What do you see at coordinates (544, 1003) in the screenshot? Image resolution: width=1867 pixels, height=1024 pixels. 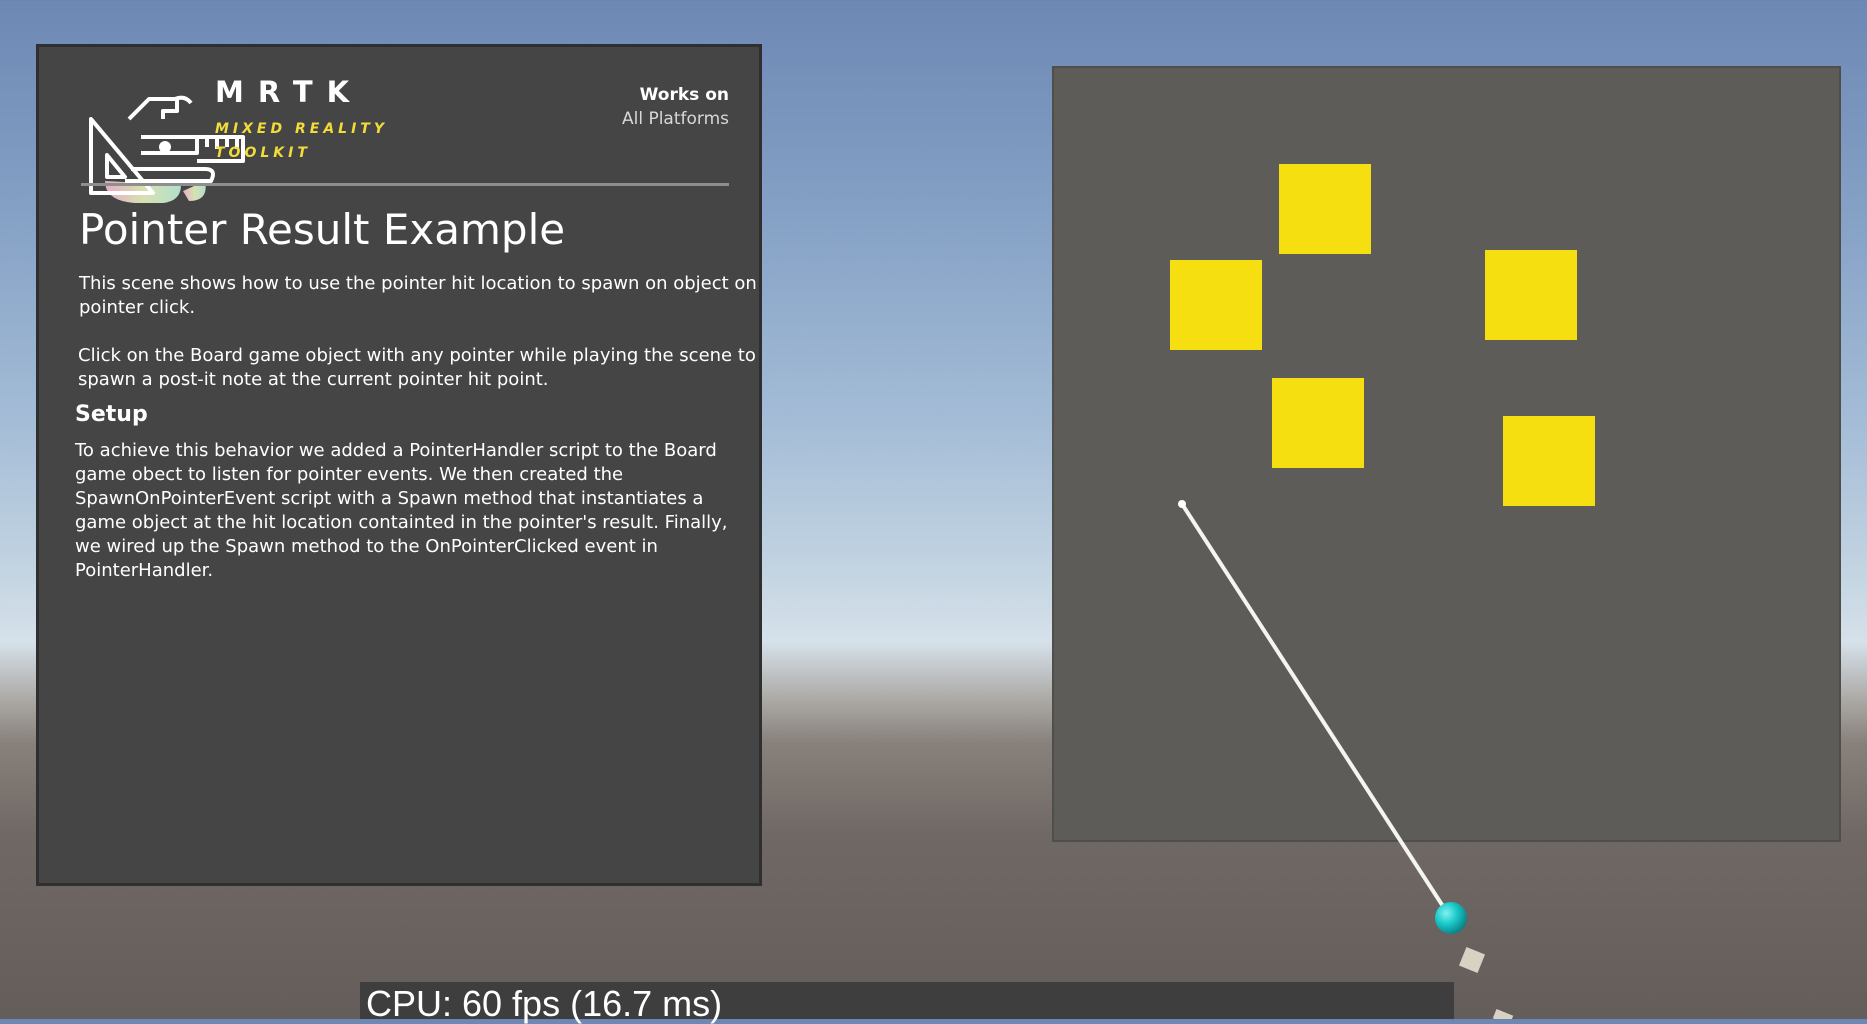 I see `cpu-stats: CPU: 60 fps (16.7 ms)` at bounding box center [544, 1003].